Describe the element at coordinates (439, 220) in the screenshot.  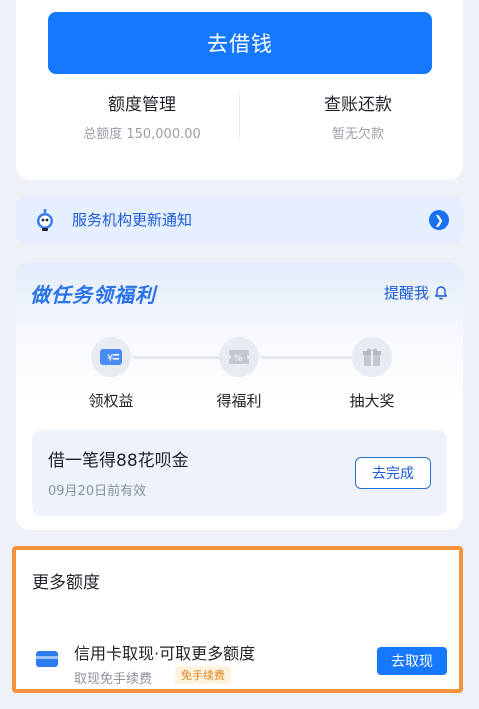
I see `chevron-right-icon: ❯` at that location.